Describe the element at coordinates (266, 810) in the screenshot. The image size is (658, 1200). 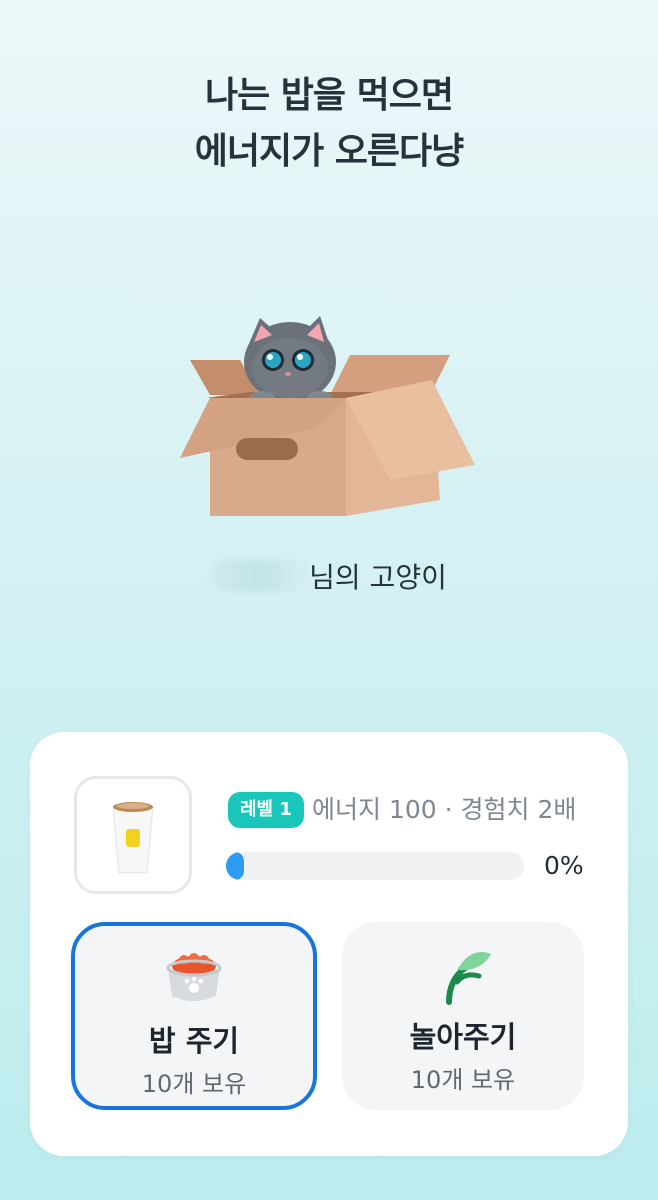
I see `level-badge: 레벨 1` at that location.